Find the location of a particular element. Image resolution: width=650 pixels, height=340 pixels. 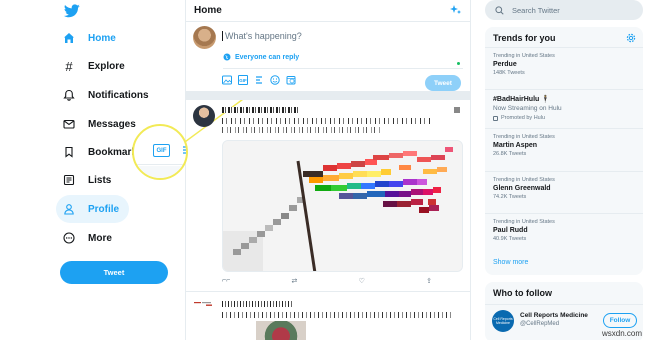

poll-icon is located at coordinates (259, 80).